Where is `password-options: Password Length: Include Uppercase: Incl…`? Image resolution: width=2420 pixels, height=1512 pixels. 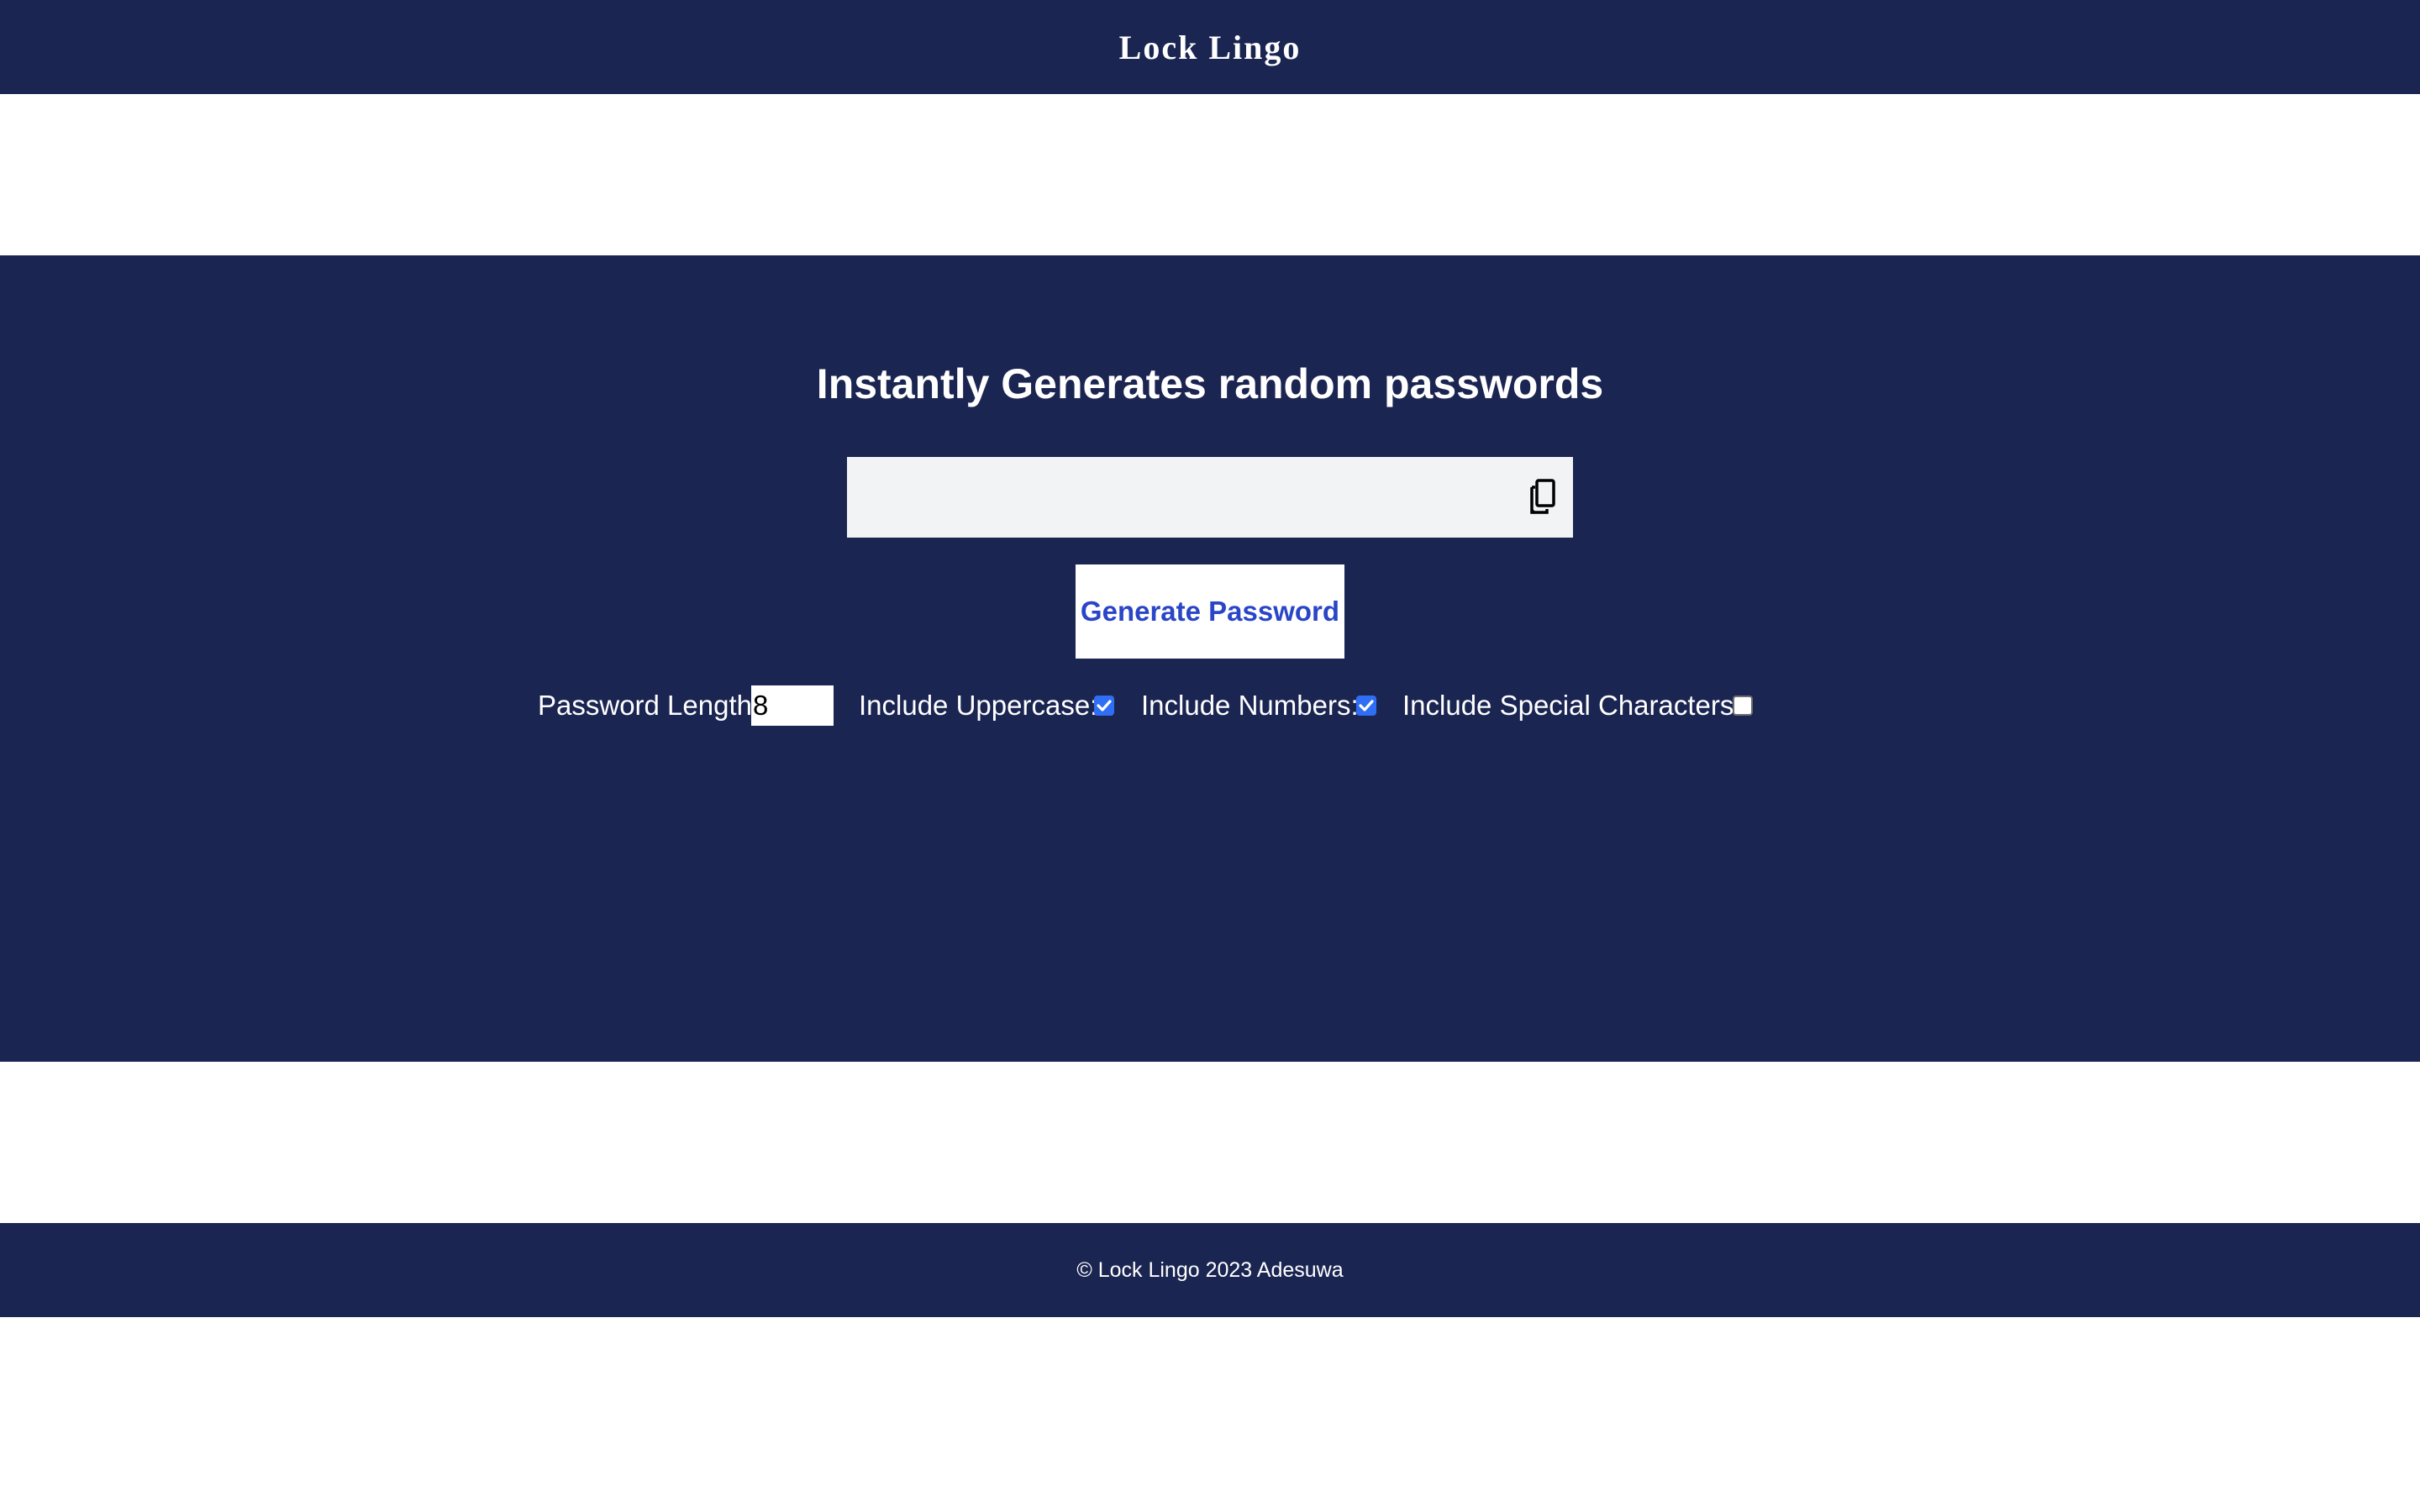
password-options: Password Length: Include Uppercase: Incl… is located at coordinates (1210, 705).